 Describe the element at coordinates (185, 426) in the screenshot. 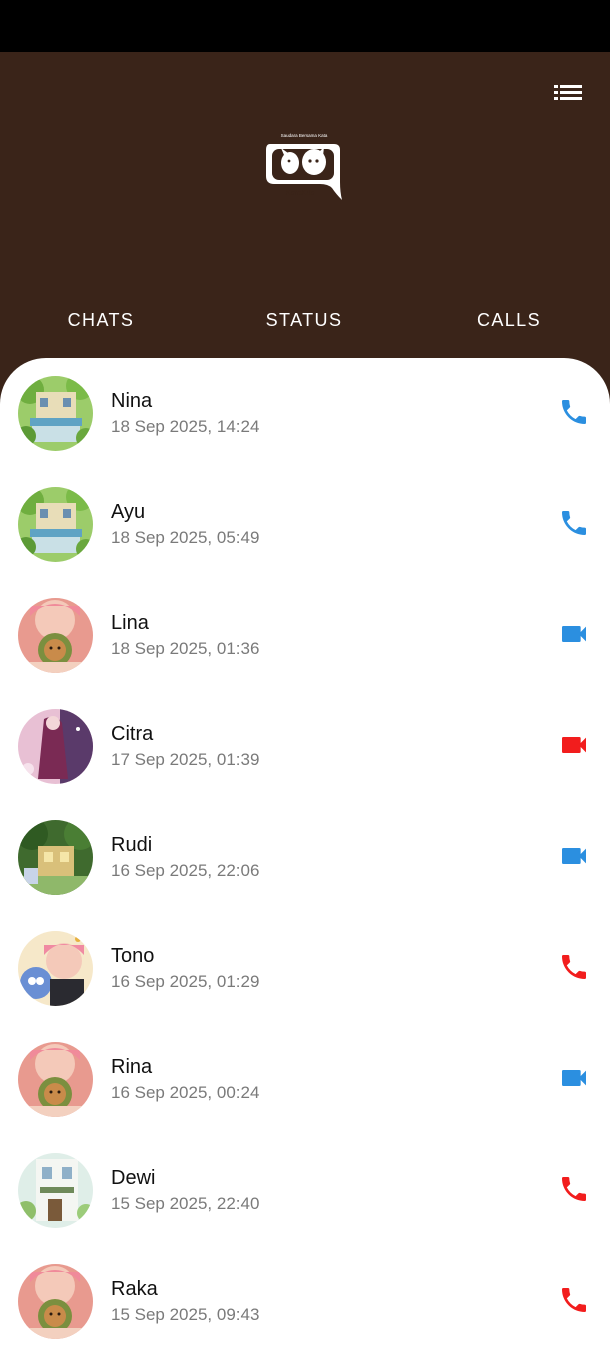

I see `call-timestamp: 18 Sep 2025, 14:24` at that location.